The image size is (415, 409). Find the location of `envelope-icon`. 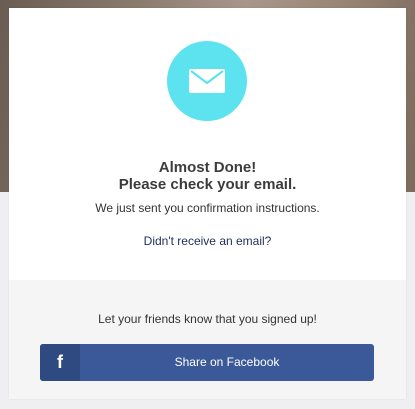

envelope-icon is located at coordinates (207, 81).